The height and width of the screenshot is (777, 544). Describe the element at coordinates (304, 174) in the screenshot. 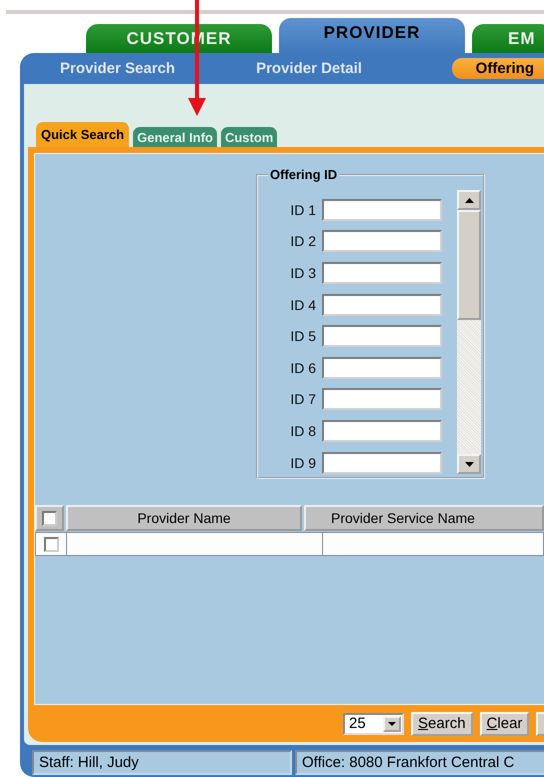

I see `group-title: Offering ID` at that location.